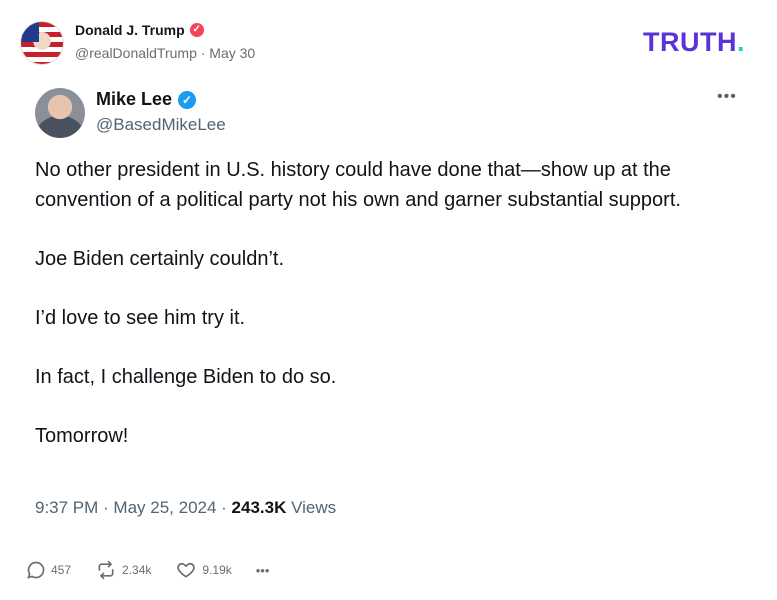 The height and width of the screenshot is (600, 777). I want to click on tweet-author-name-text: Mike Lee, so click(134, 99).